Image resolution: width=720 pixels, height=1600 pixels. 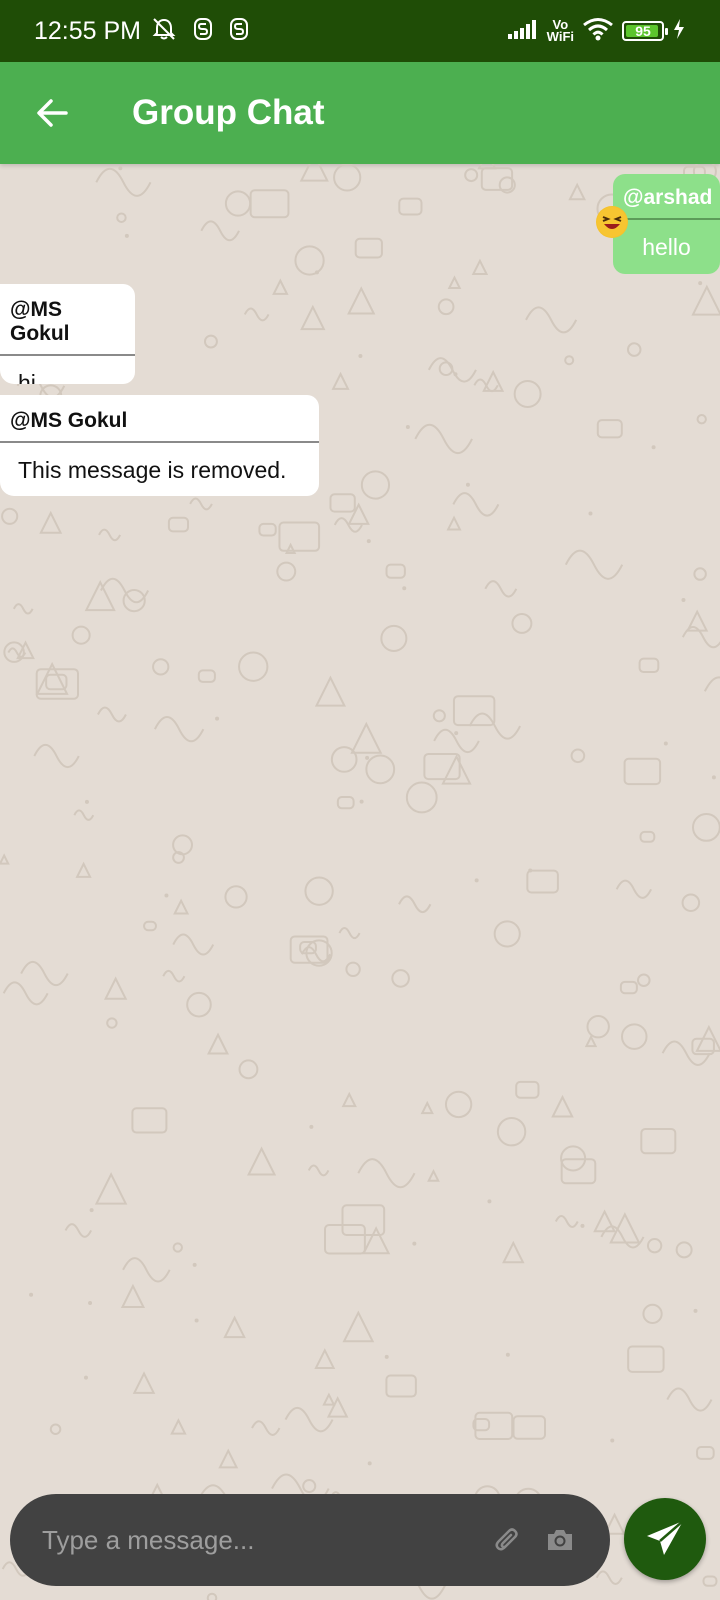 What do you see at coordinates (360, 31) in the screenshot?
I see `status-bar: 12:55 PM Vo WiFi 95` at bounding box center [360, 31].